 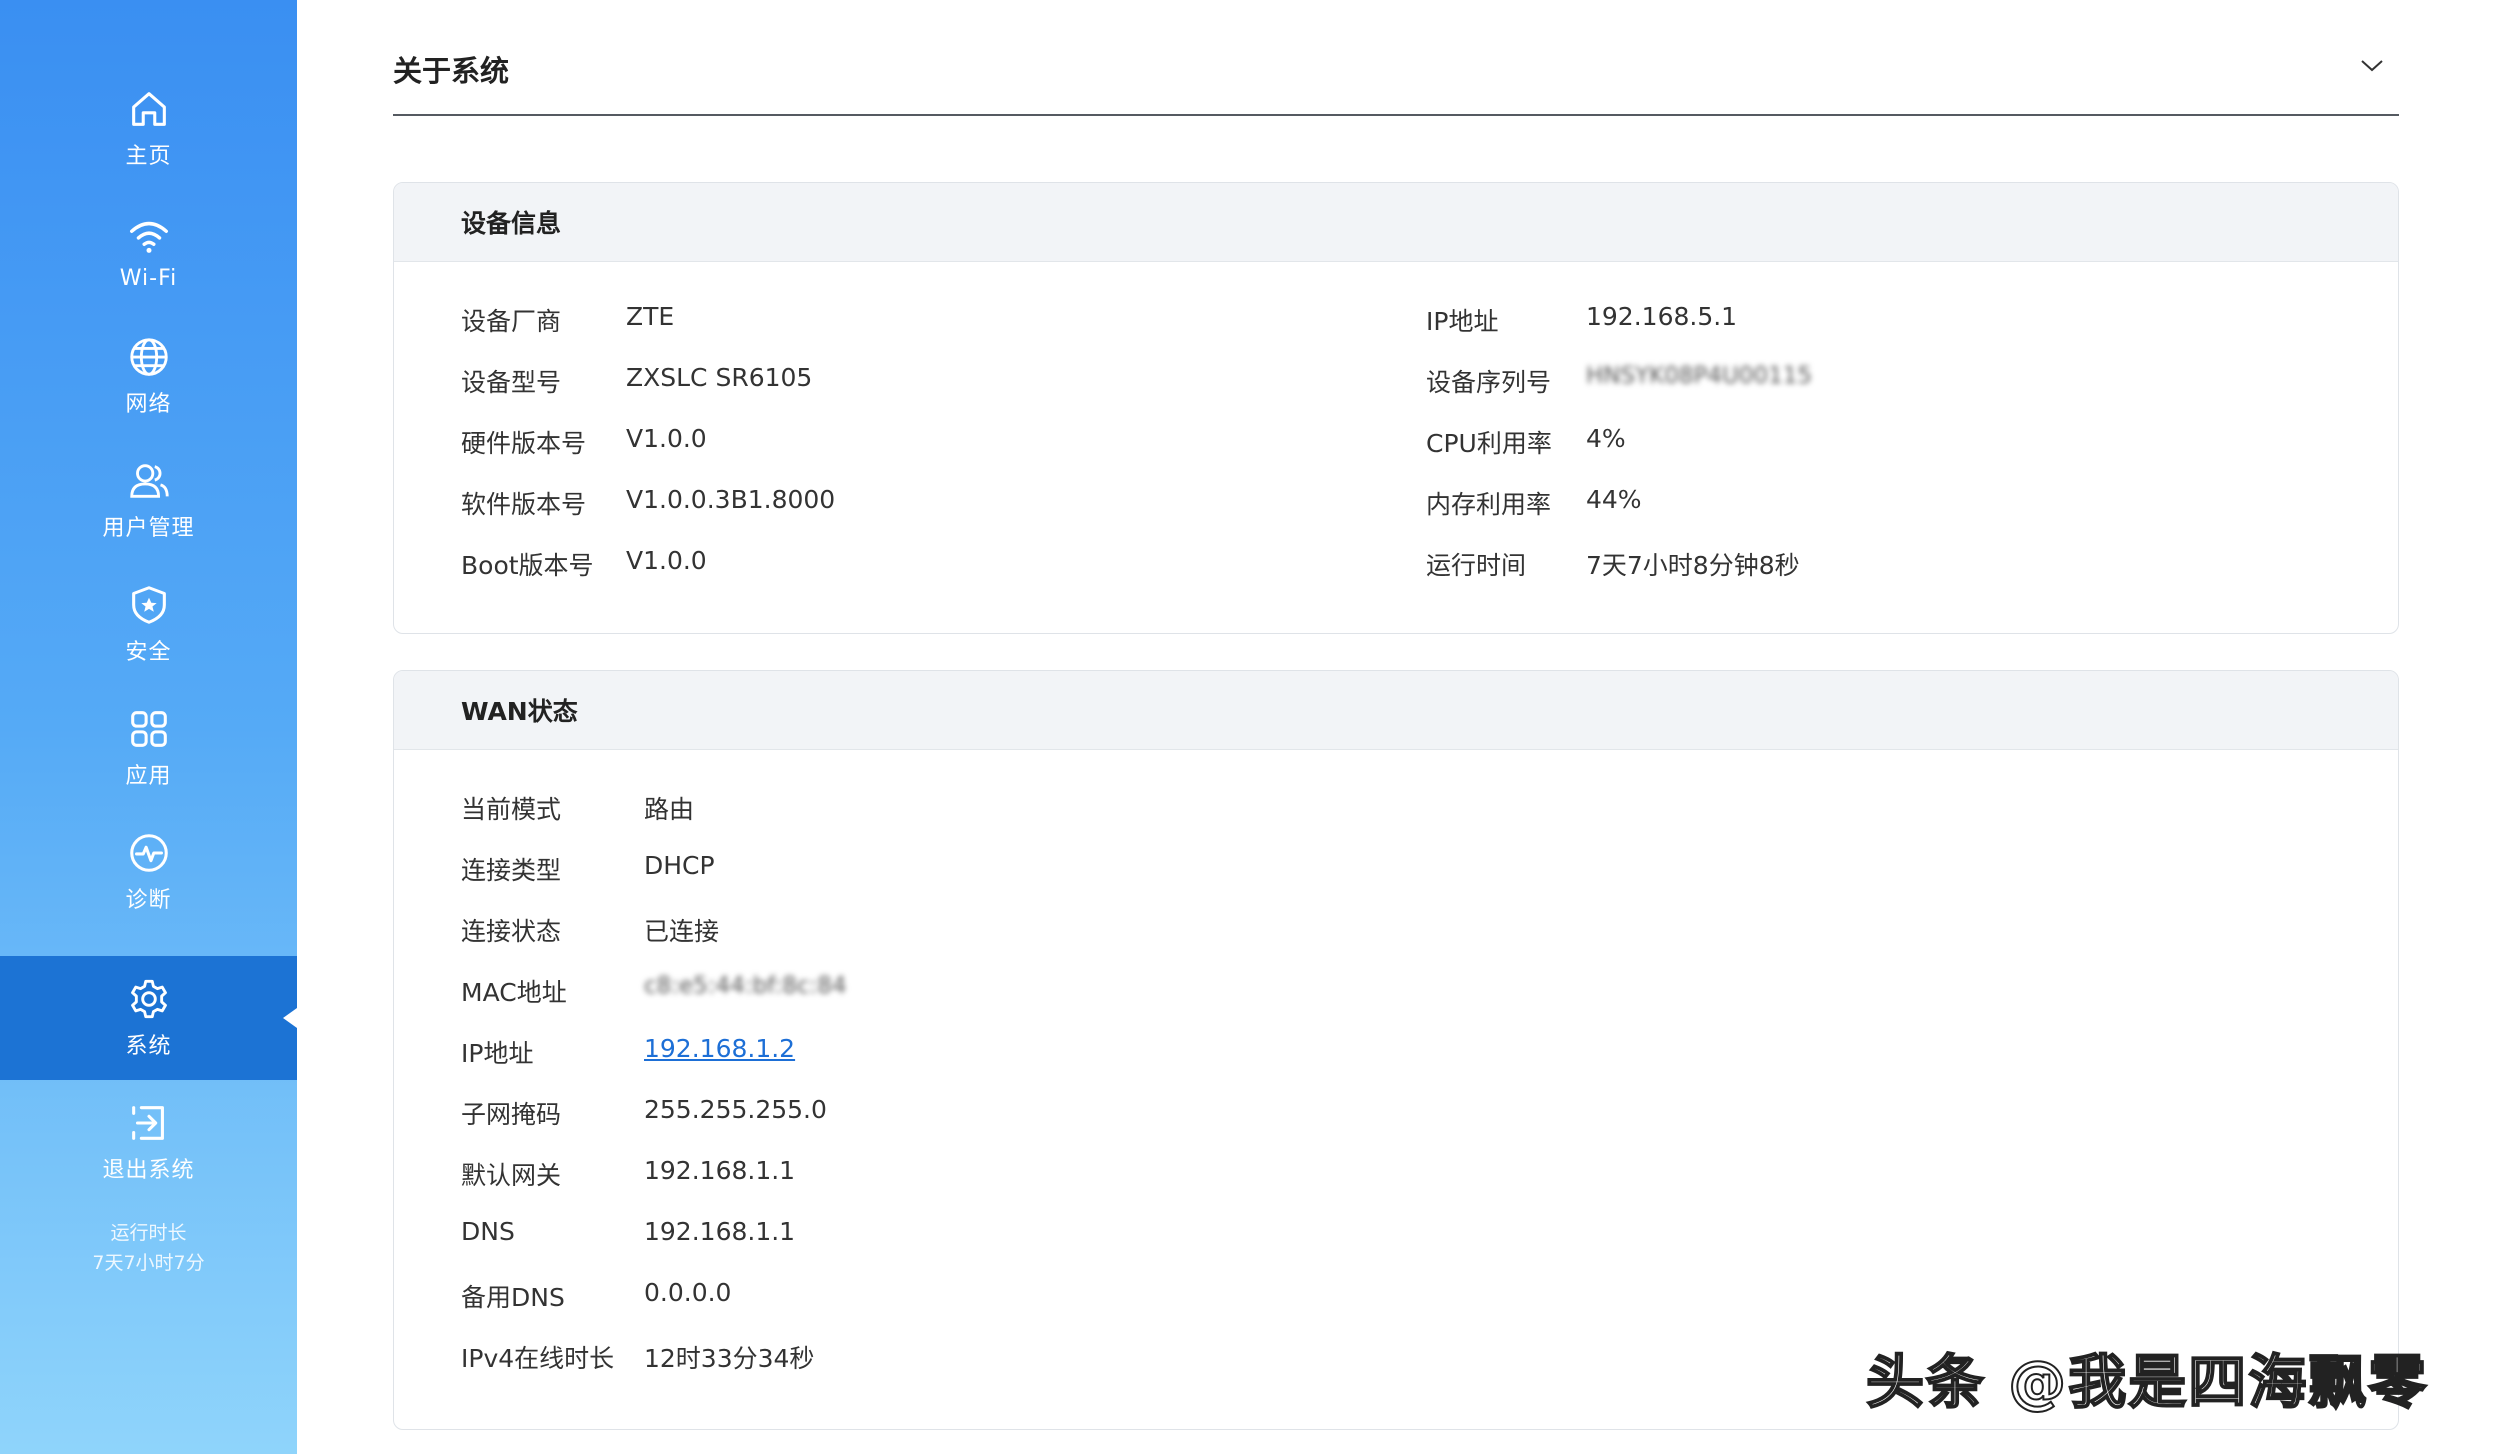 I want to click on runtime-label: 运行时长, so click(x=148, y=1233).